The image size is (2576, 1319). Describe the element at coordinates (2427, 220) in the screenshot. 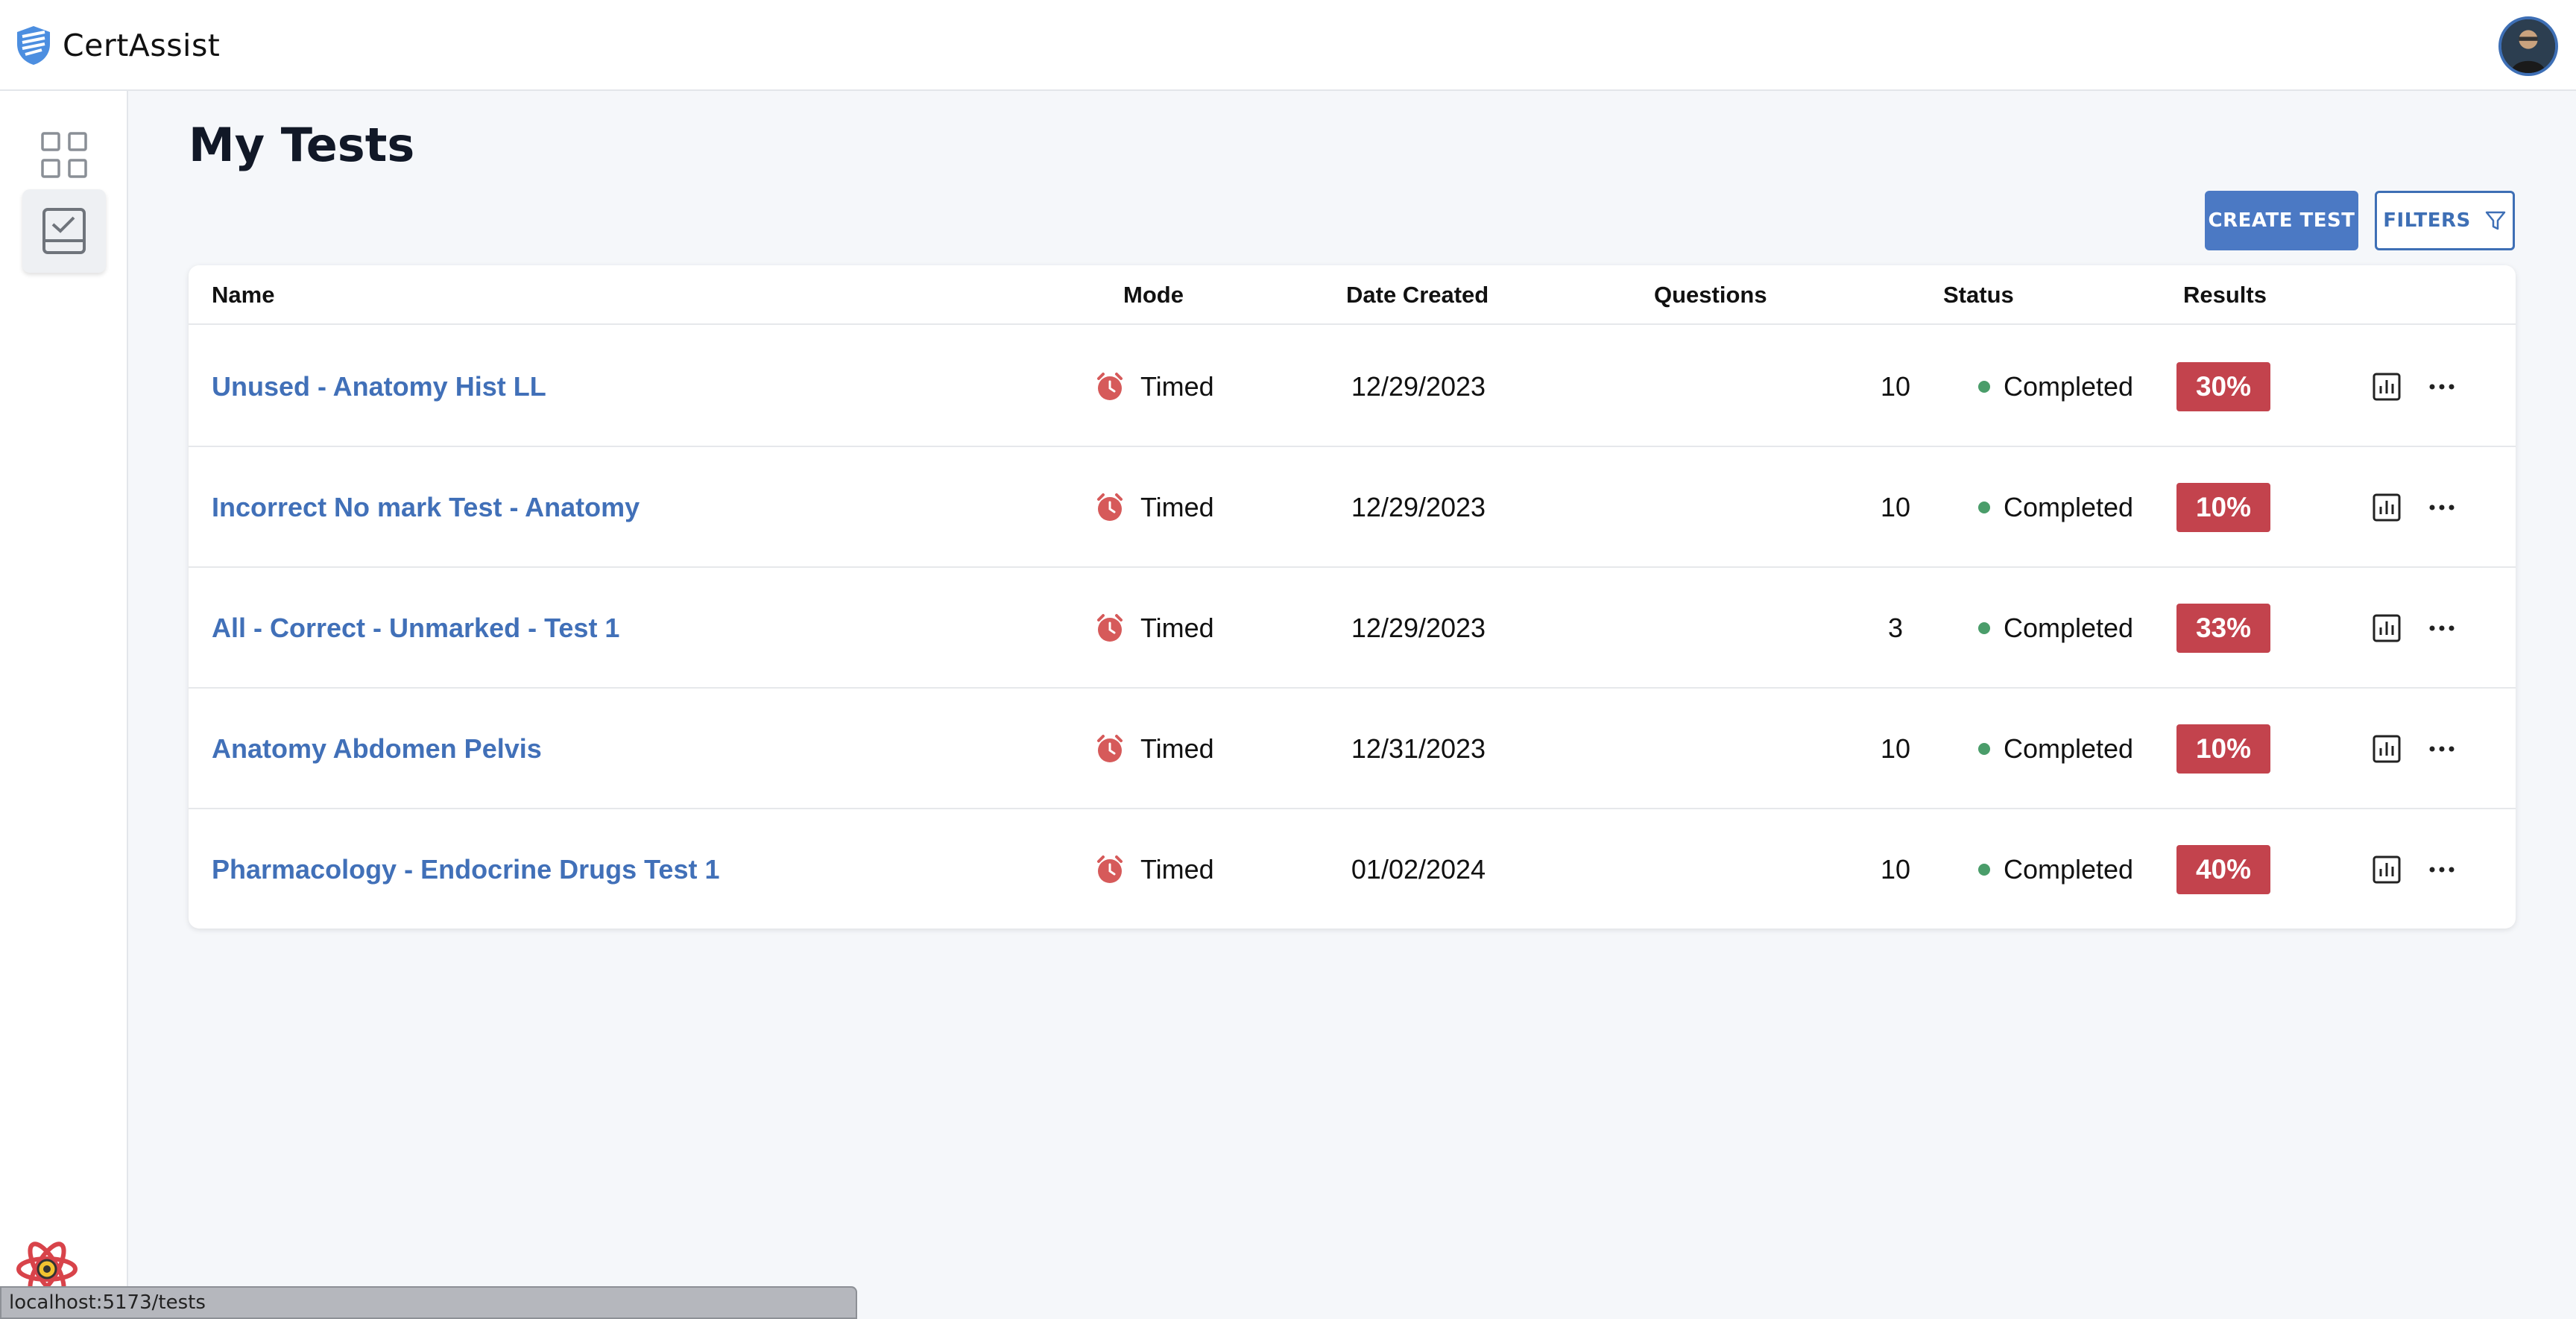

I see `filters-label: FILTERS` at that location.